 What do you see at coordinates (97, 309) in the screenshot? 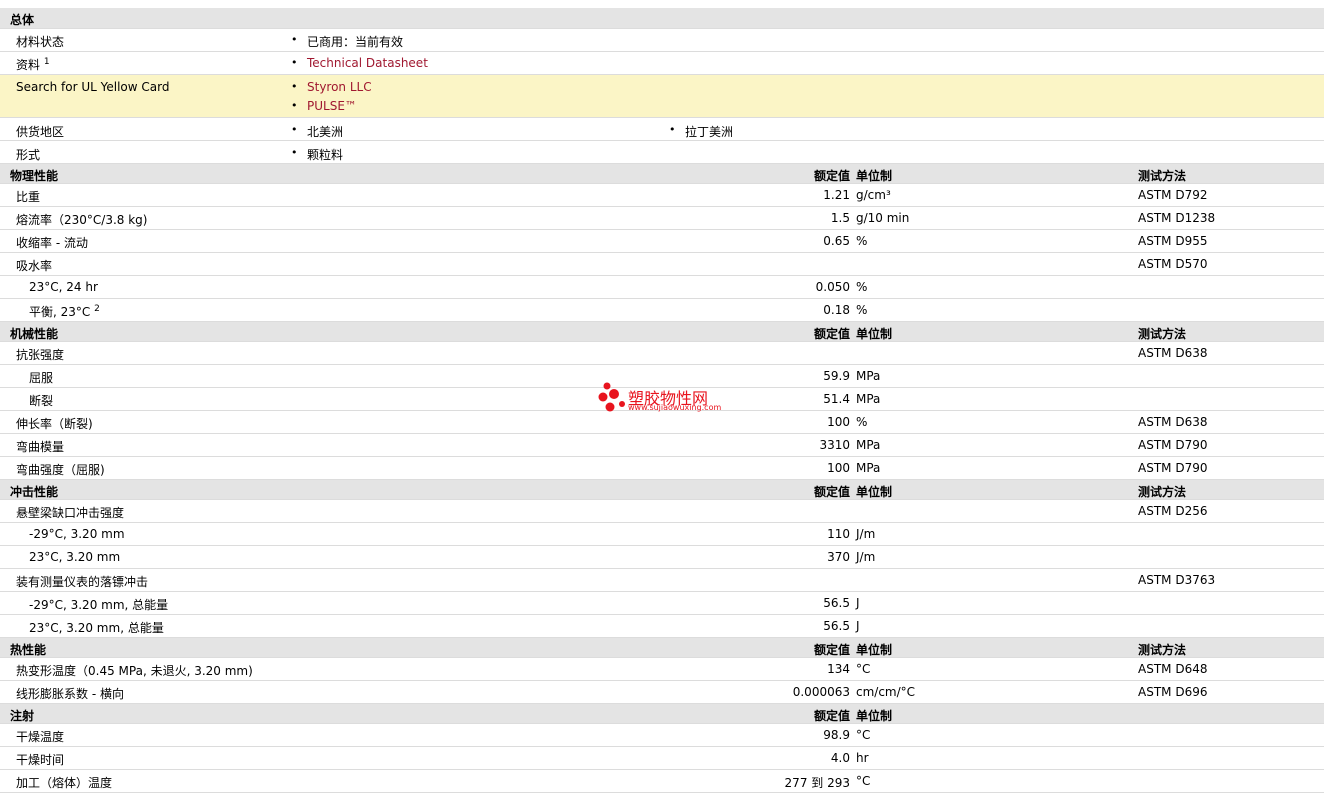
I see `footnote-ref: 2` at bounding box center [97, 309].